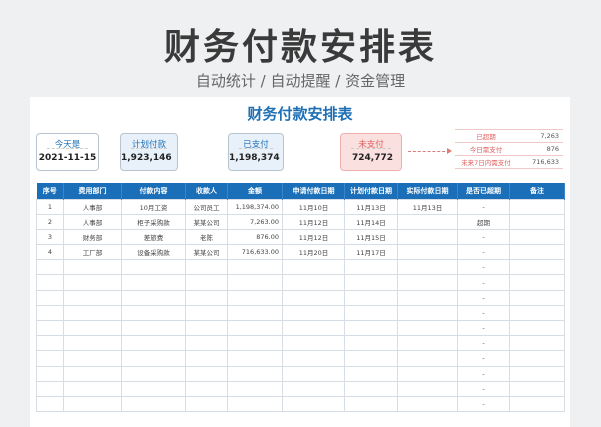  Describe the element at coordinates (313, 191) in the screenshot. I see `column-header: 申请付款日期` at that location.